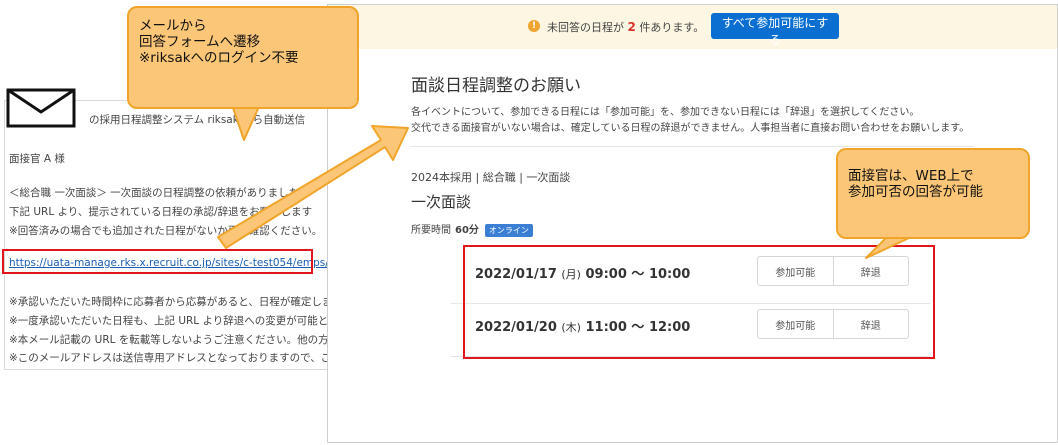  Describe the element at coordinates (915, 184) in the screenshot. I see `callout-text: 面接官は、WEB上で 参加可否の回答が可能` at that location.